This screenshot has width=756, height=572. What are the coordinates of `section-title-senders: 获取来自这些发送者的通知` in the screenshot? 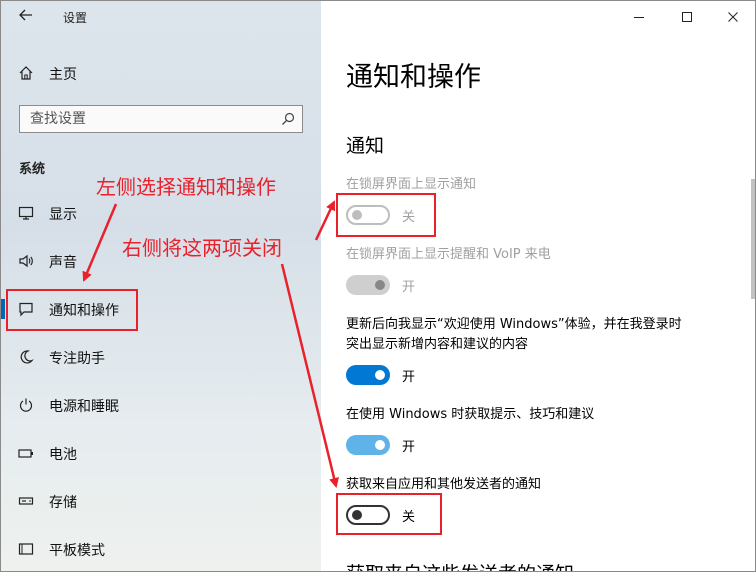 It's located at (460, 565).